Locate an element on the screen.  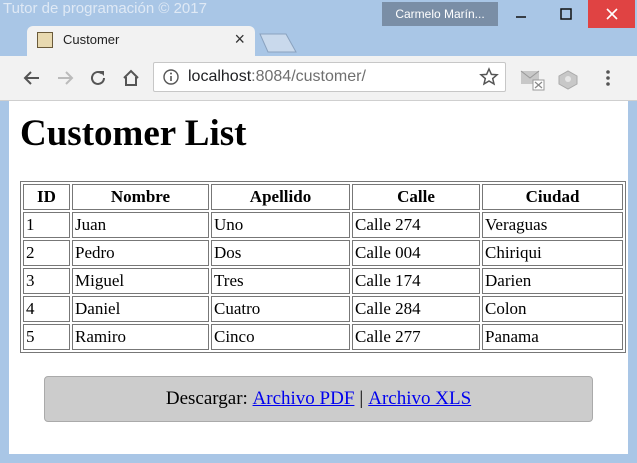
cell-calle: Calle 284 is located at coordinates (416, 309).